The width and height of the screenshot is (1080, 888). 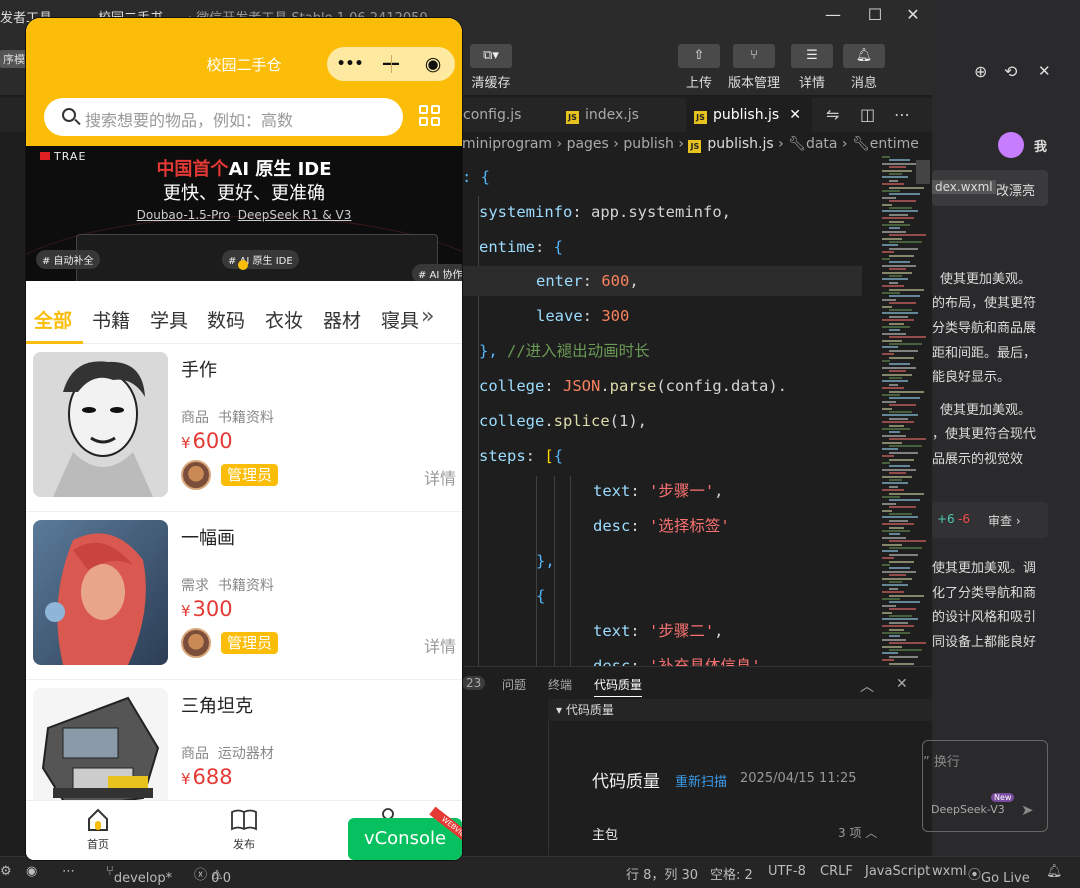 I want to click on notification-icon: 🔔︎, so click(x=1054, y=871).